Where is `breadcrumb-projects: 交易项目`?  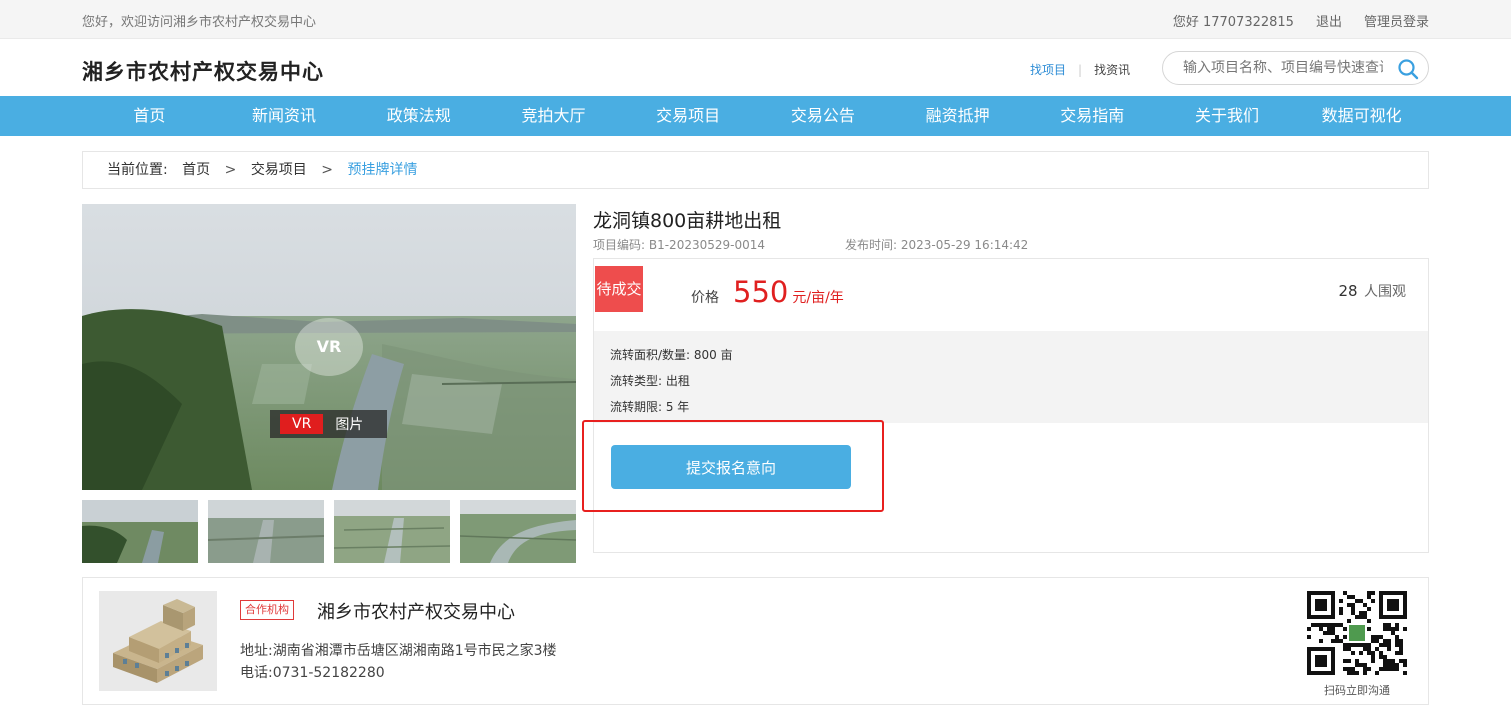
breadcrumb-projects: 交易项目 is located at coordinates (279, 170).